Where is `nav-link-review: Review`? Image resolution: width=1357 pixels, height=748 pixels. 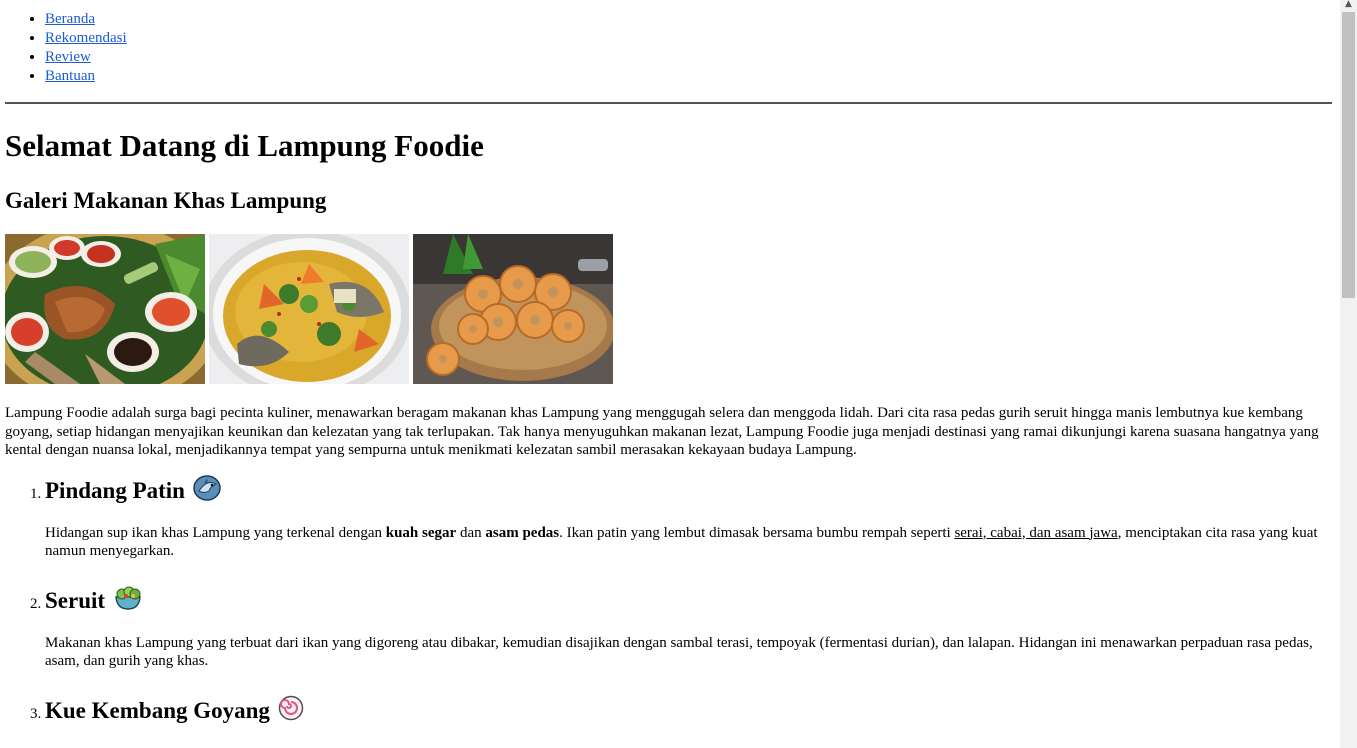 nav-link-review: Review is located at coordinates (68, 57).